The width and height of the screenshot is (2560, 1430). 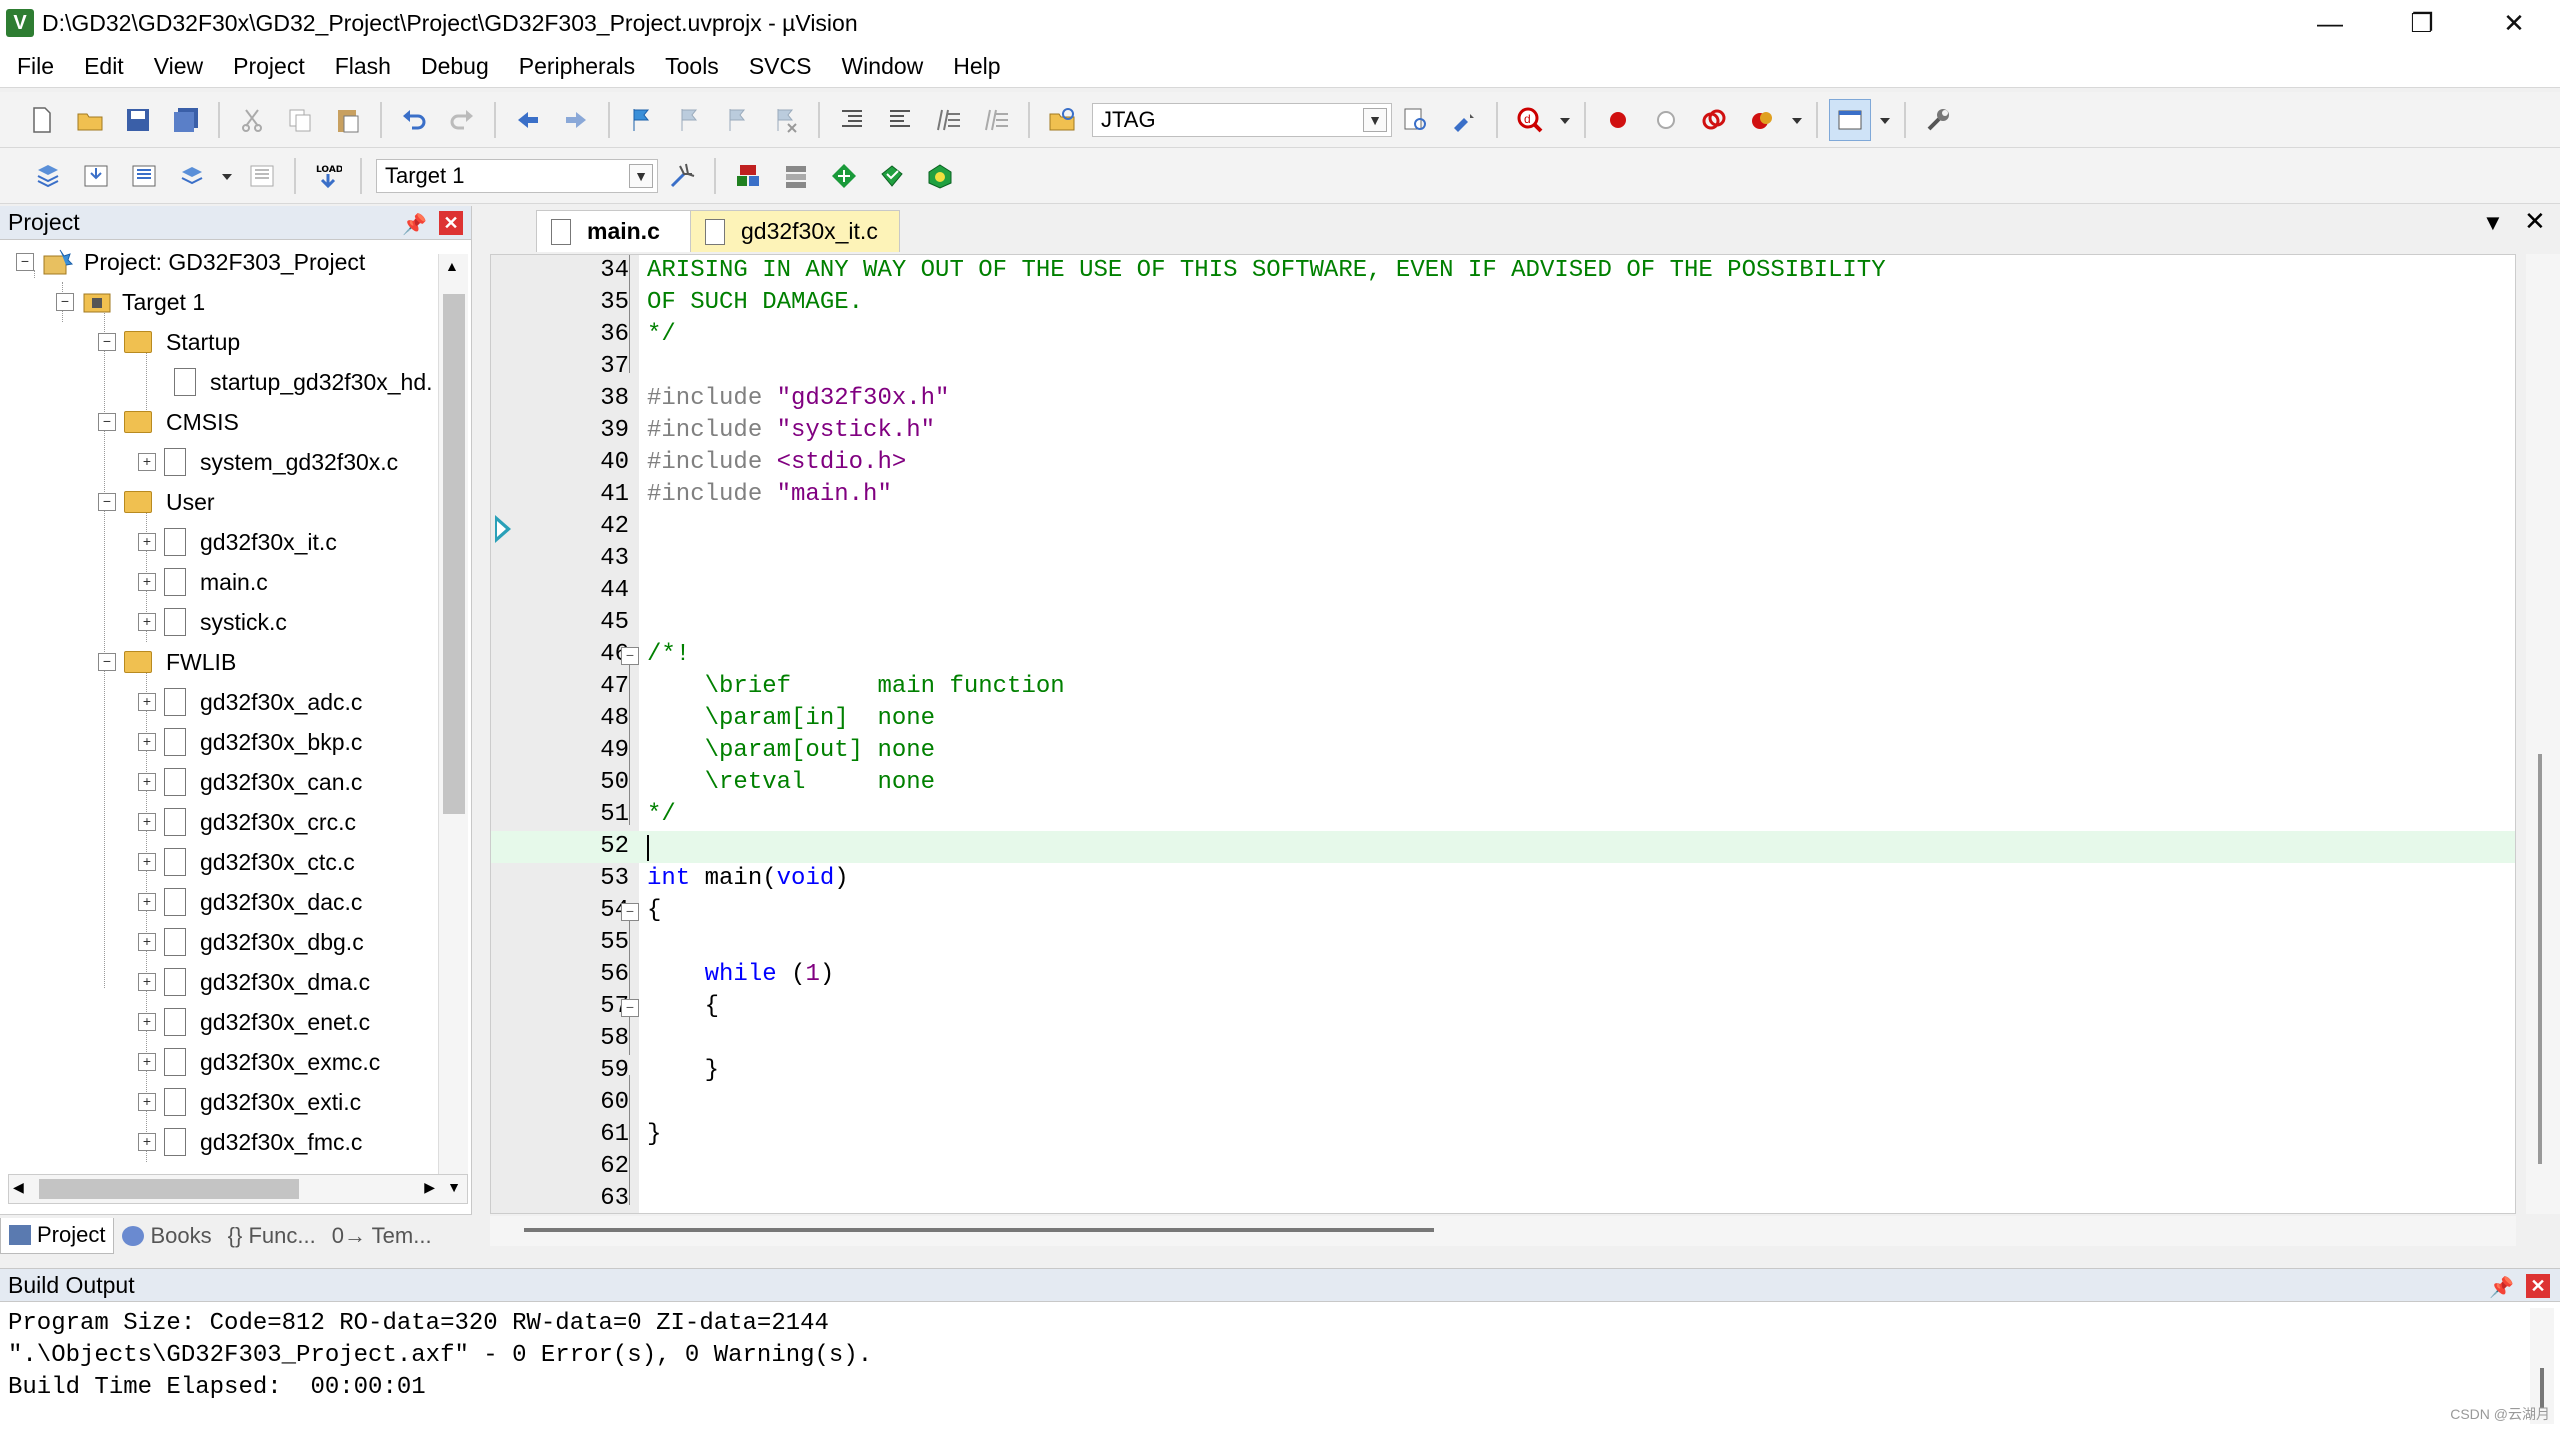 I want to click on code-line: 38 #include "gd32f30x.h", so click(x=1503, y=399).